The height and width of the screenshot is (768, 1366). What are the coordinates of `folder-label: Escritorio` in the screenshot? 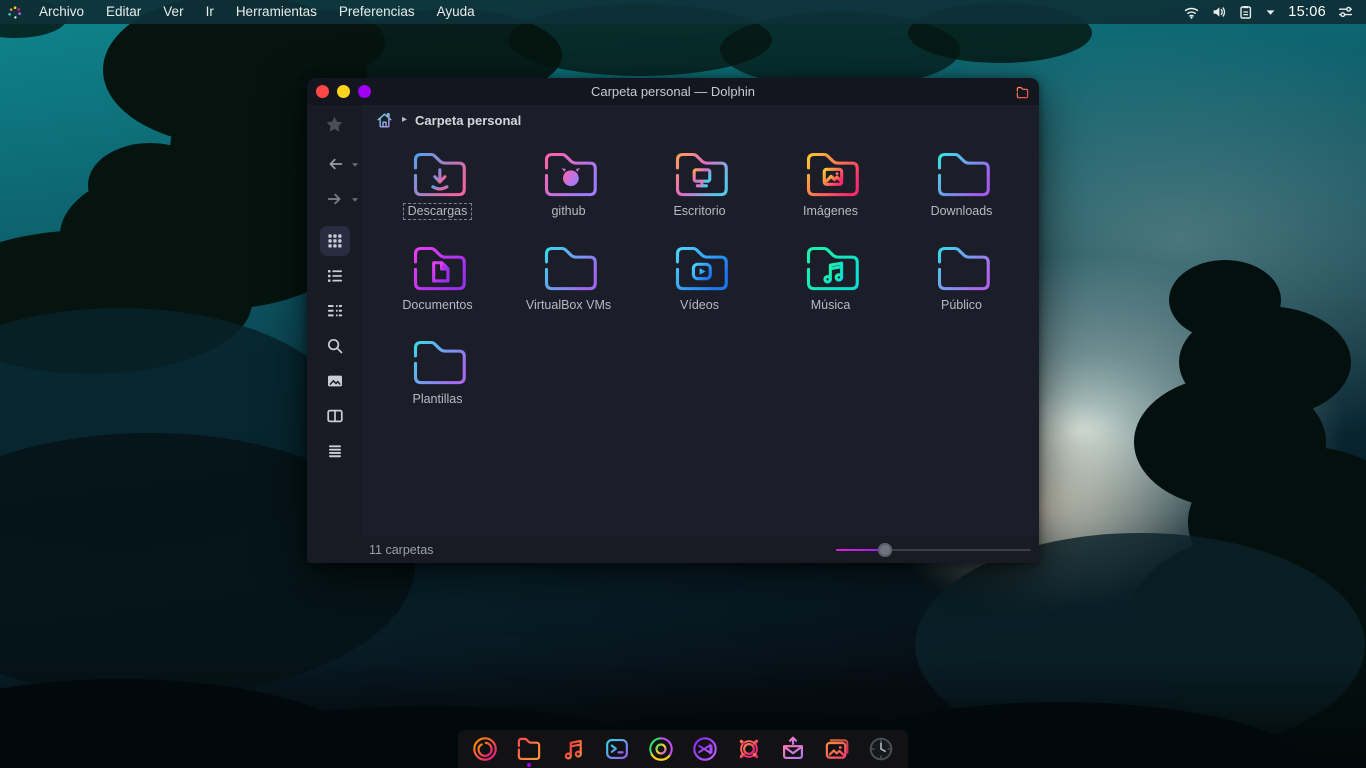 It's located at (699, 211).